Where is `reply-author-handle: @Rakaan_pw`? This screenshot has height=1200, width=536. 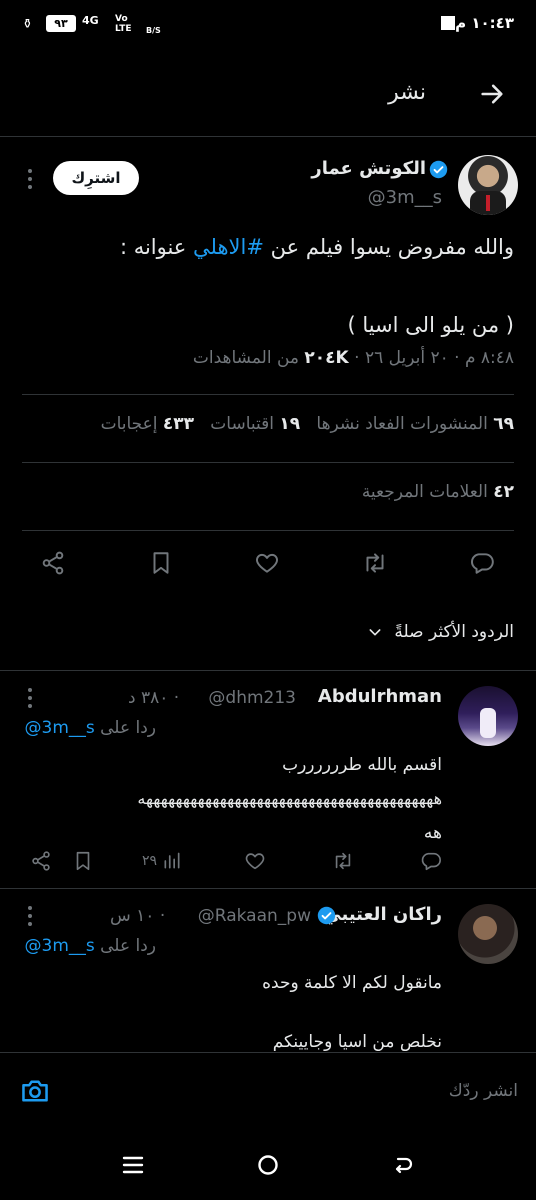 reply-author-handle: @Rakaan_pw is located at coordinates (254, 916).